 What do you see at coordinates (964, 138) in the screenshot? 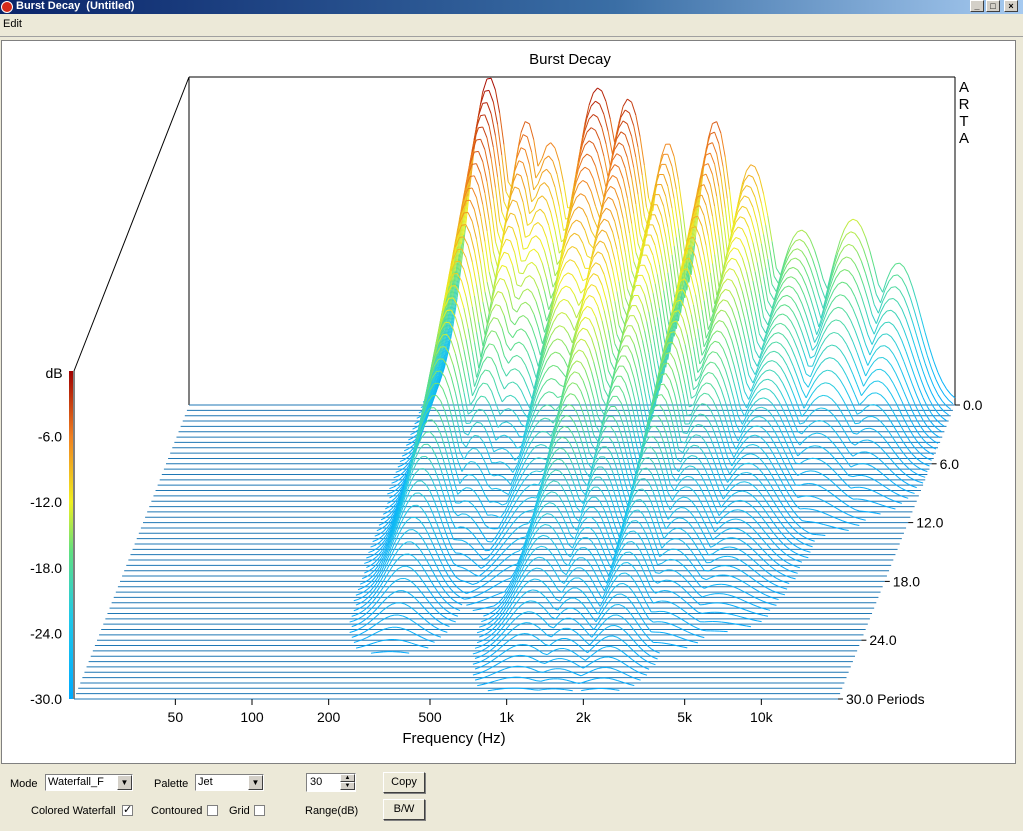
I see `watermark-letter: A` at bounding box center [964, 138].